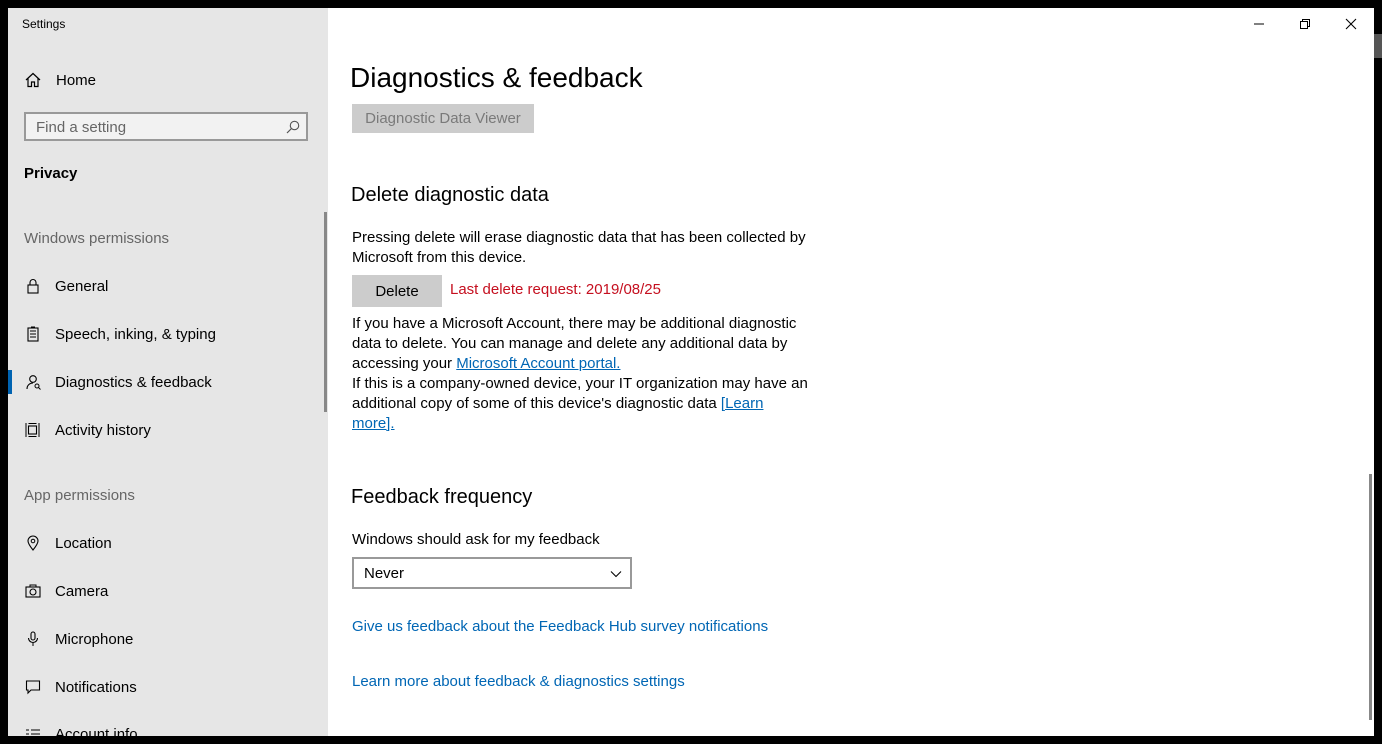  Describe the element at coordinates (51, 173) in the screenshot. I see `section-title: Privacy` at that location.